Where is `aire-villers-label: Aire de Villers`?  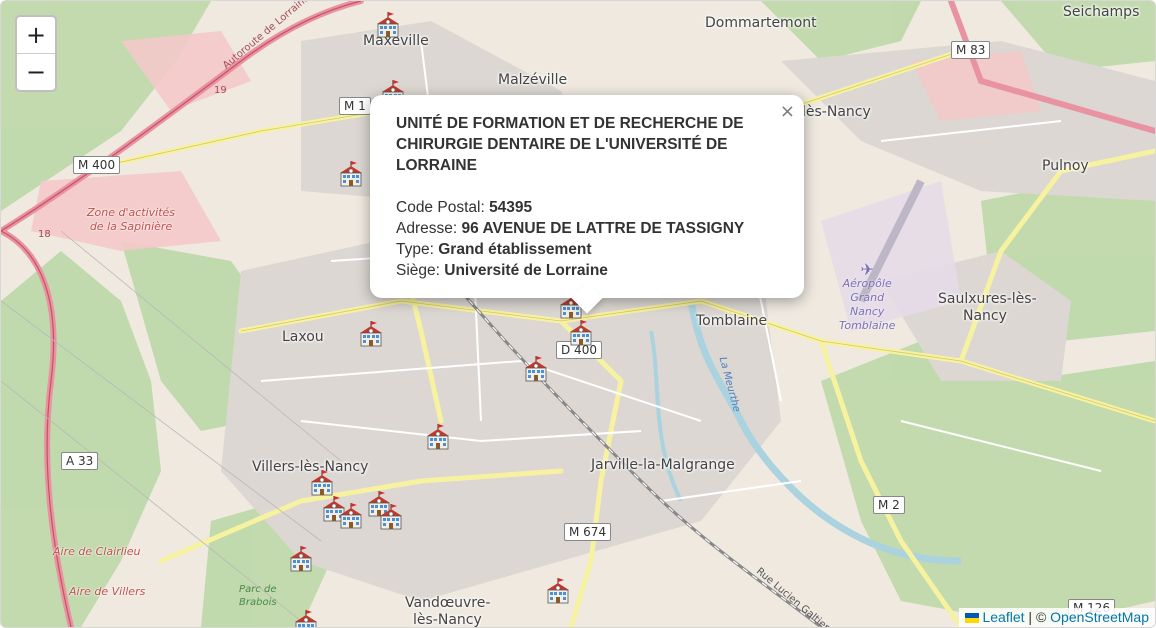
aire-villers-label: Aire de Villers is located at coordinates (107, 591).